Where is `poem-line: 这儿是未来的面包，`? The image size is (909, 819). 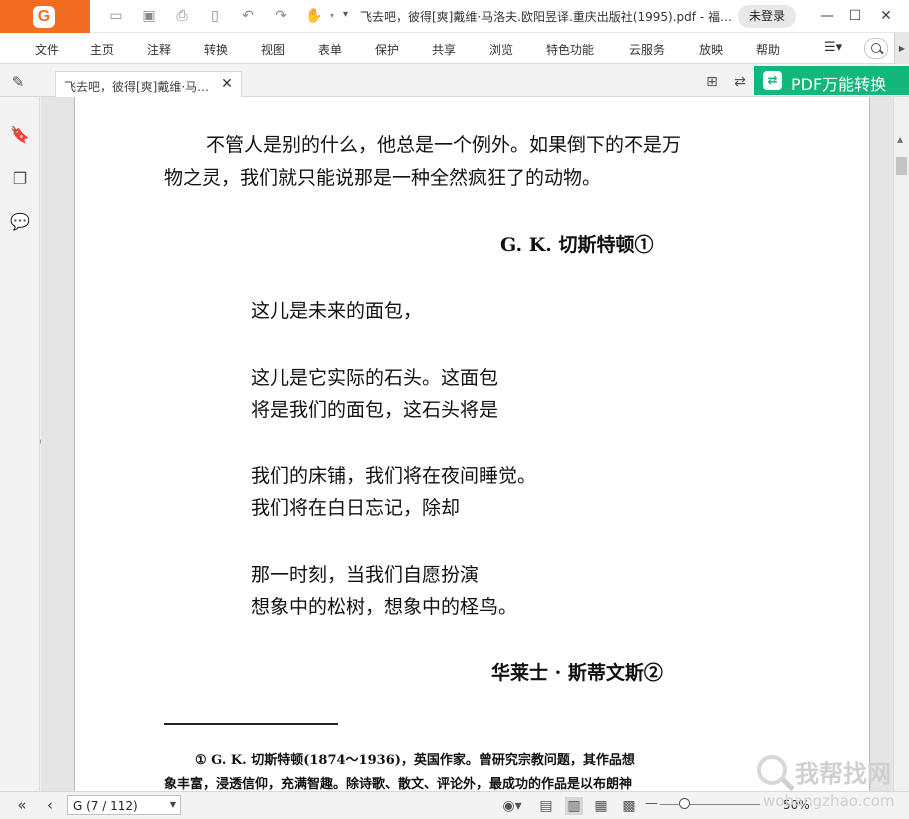
poem-line: 这儿是未来的面包， is located at coordinates (337, 311).